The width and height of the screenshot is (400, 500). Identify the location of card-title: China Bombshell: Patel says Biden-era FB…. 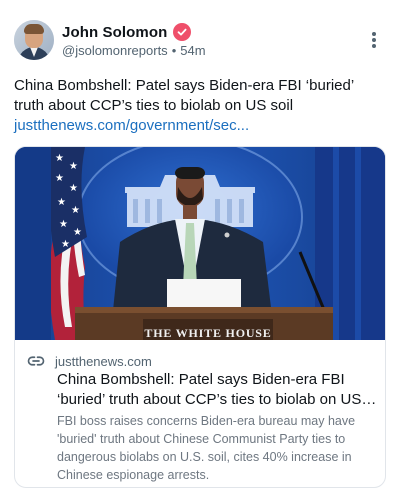
(217, 390).